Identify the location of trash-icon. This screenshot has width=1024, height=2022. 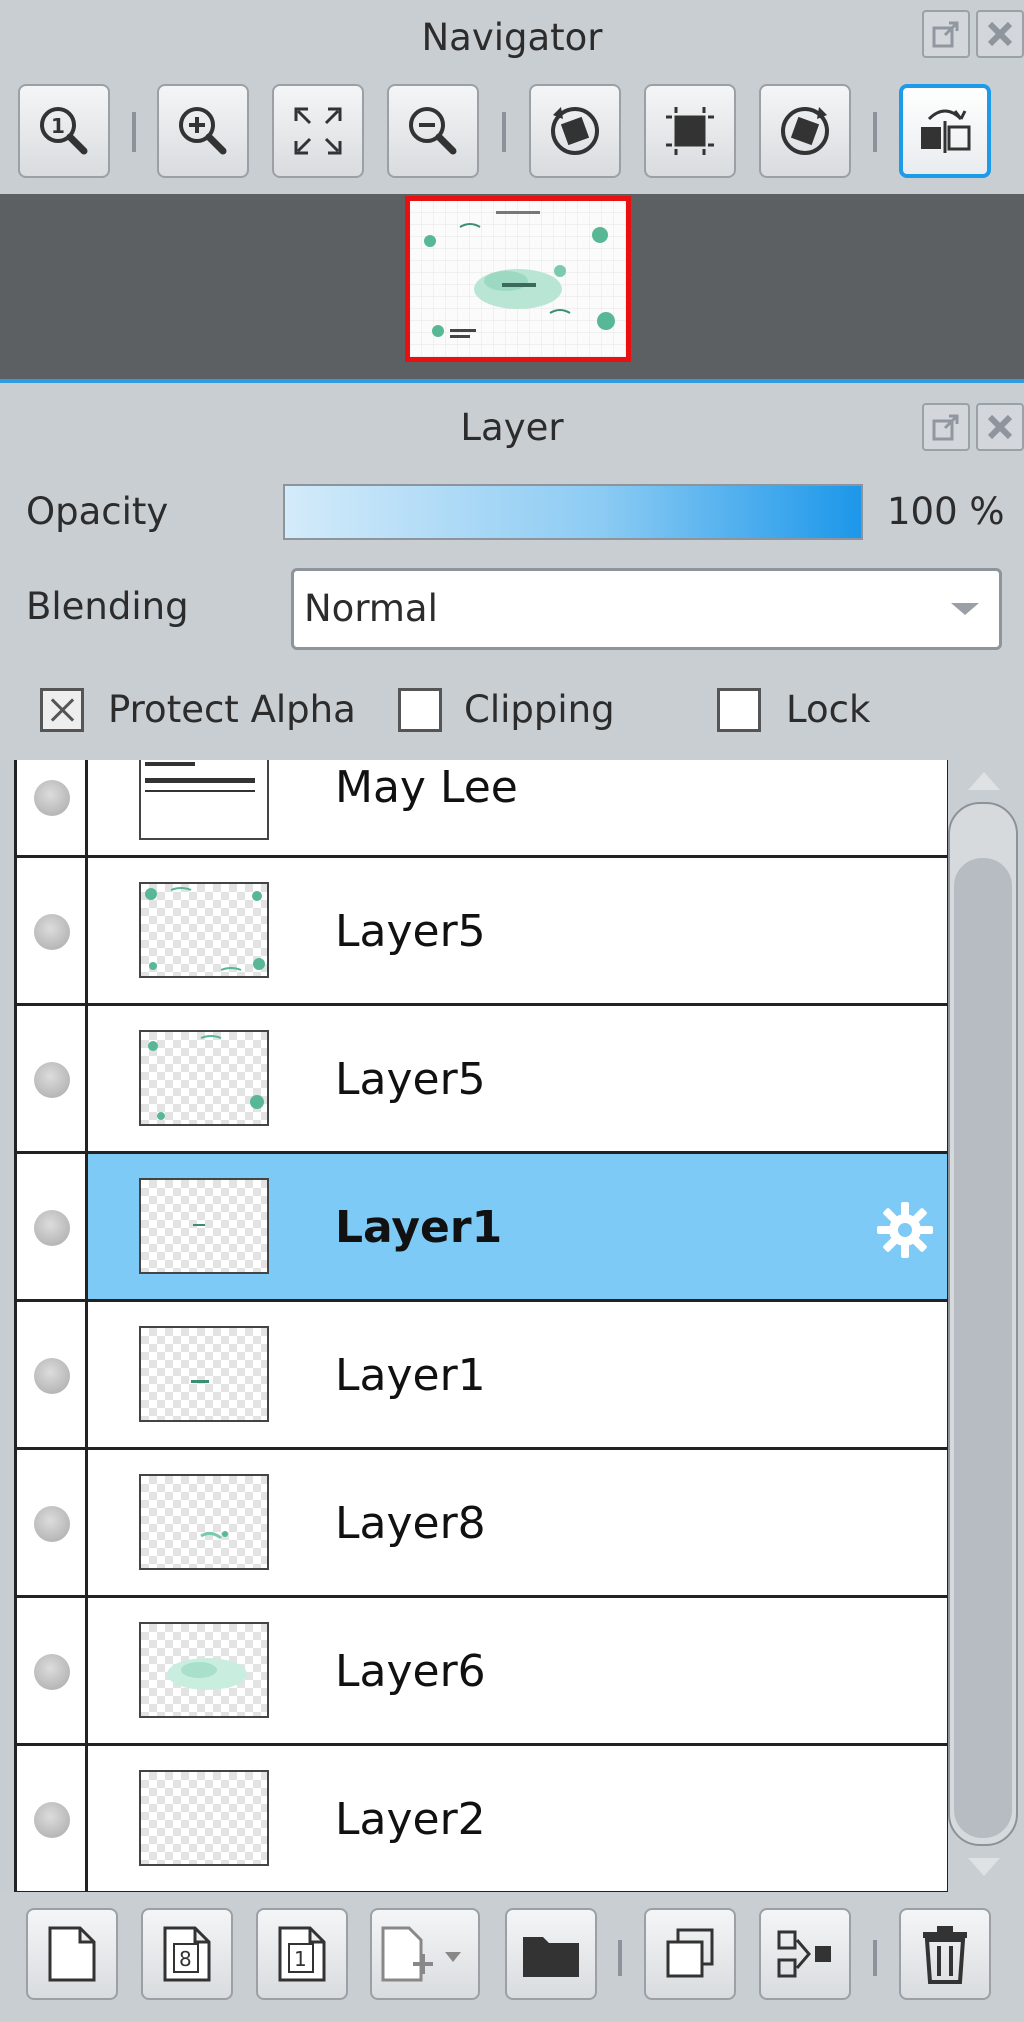
(945, 1954).